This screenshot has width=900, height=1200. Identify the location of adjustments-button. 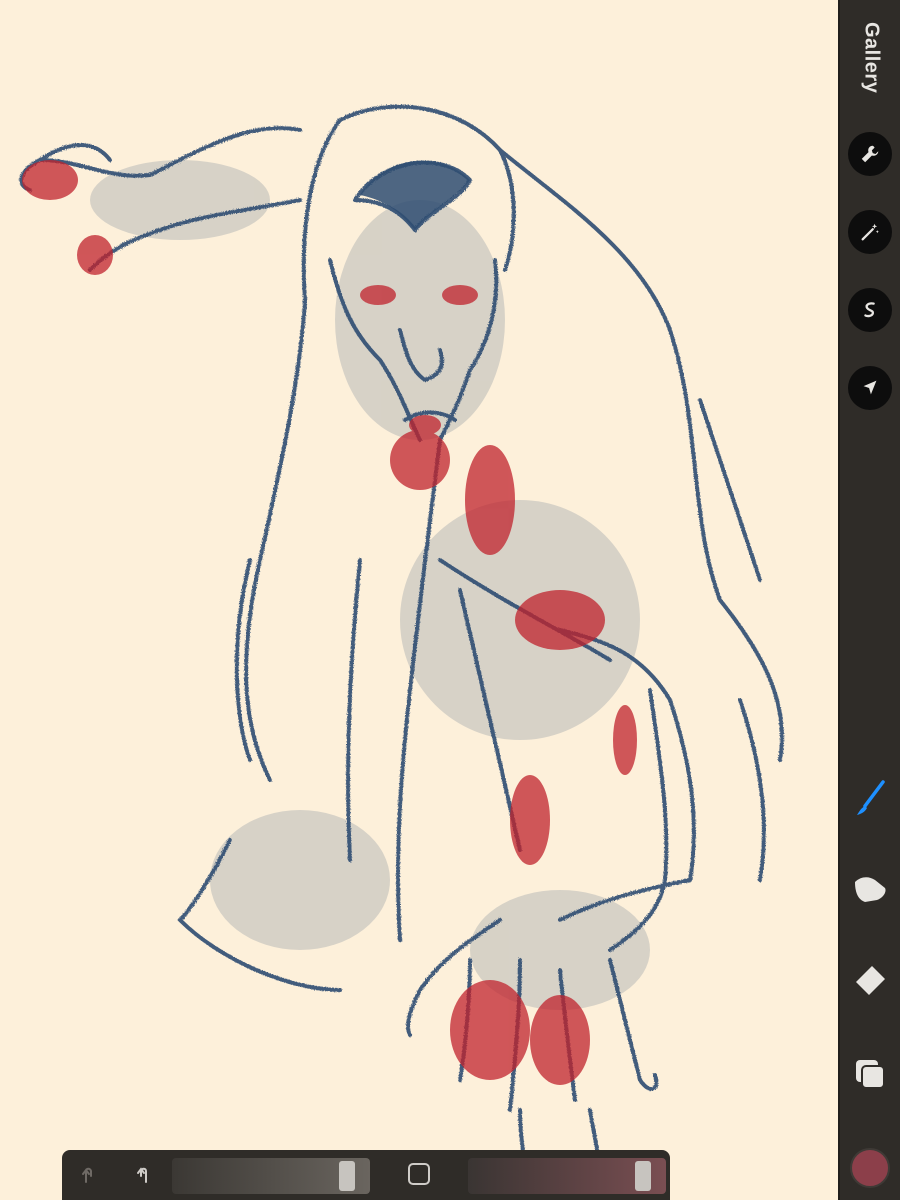
(870, 232).